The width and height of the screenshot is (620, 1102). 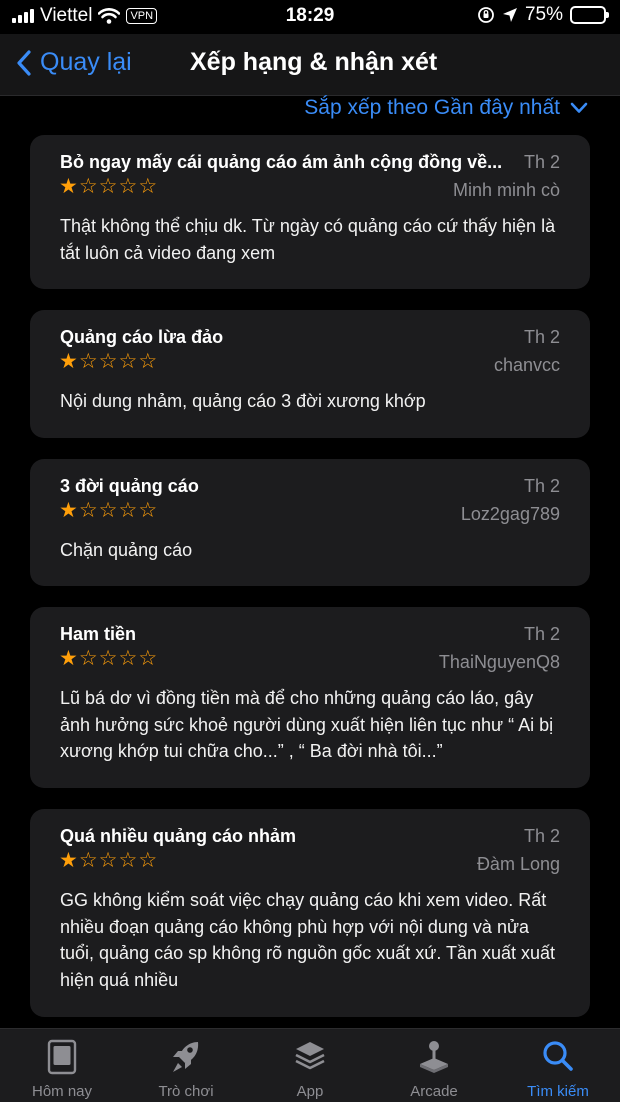 I want to click on orientation-lock-icon, so click(x=486, y=15).